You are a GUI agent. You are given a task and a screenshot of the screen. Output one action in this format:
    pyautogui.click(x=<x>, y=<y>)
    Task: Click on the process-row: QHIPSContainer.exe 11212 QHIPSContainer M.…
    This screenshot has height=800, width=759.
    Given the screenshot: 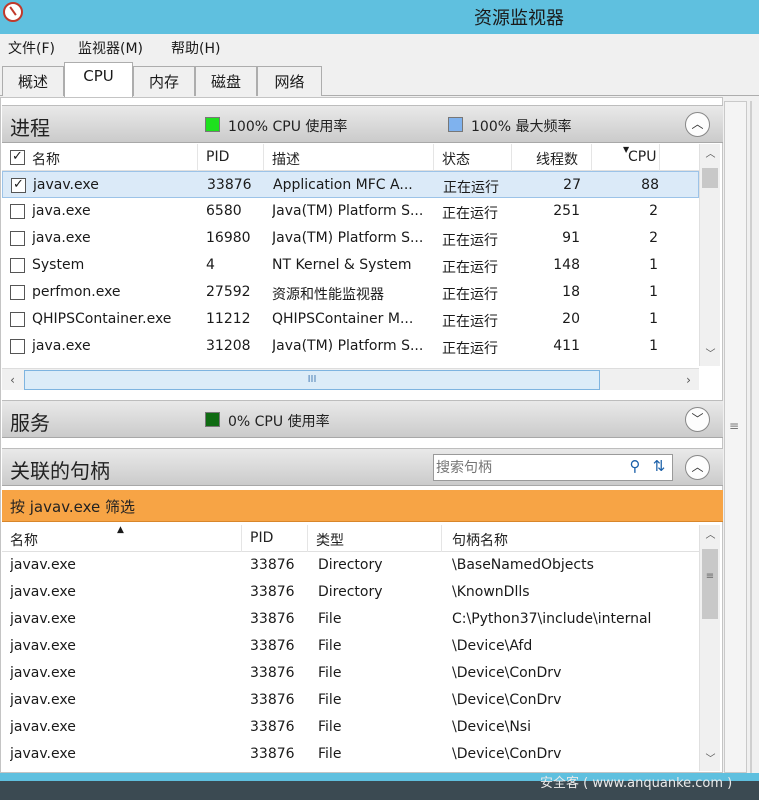 What is the action you would take?
    pyautogui.click(x=350, y=319)
    